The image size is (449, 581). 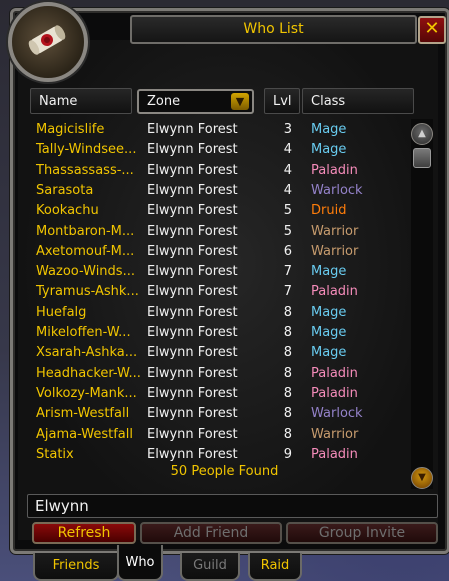 What do you see at coordinates (273, 29) in the screenshot?
I see `title-bar: Who List` at bounding box center [273, 29].